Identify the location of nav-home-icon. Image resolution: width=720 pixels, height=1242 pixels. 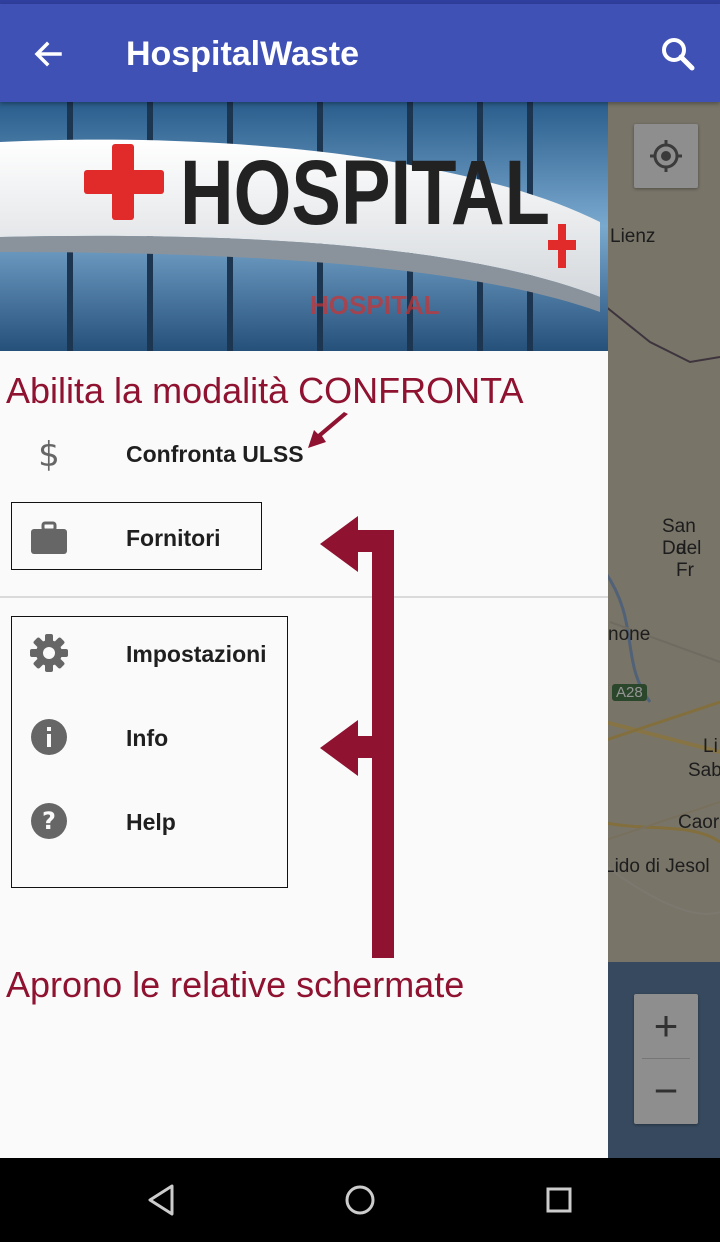
(360, 1200).